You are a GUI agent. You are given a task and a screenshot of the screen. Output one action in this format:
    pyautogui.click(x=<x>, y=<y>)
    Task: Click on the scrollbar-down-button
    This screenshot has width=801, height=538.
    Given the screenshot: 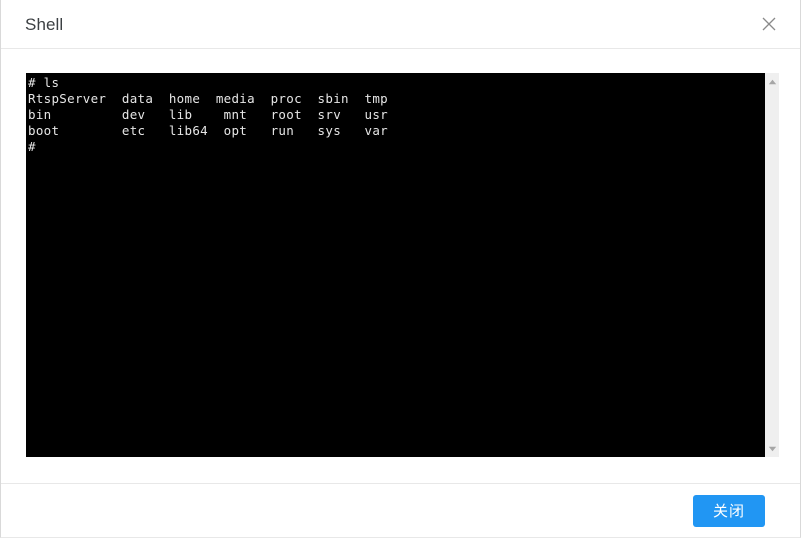 What is the action you would take?
    pyautogui.click(x=772, y=448)
    